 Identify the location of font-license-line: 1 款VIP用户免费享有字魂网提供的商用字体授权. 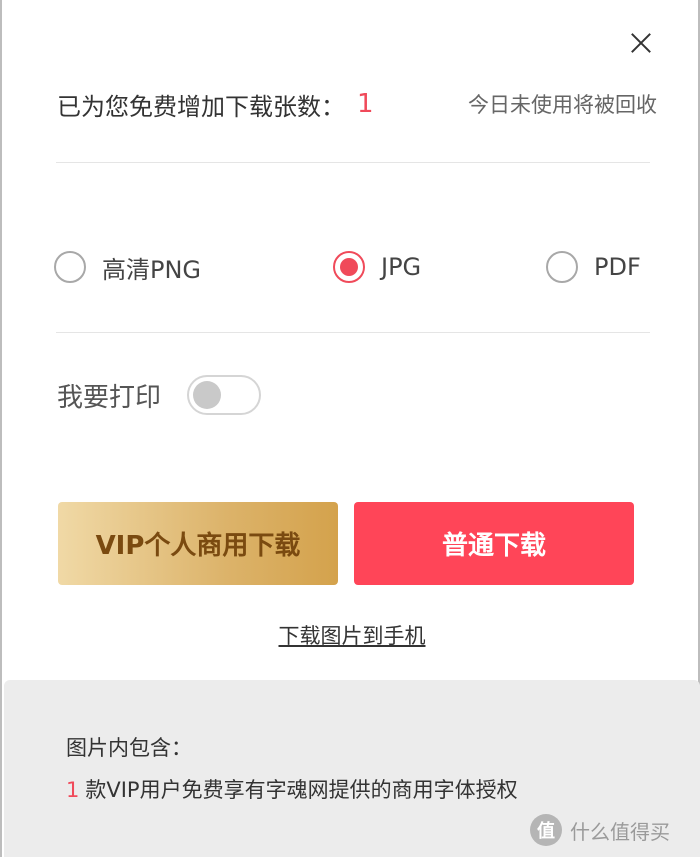
(292, 789).